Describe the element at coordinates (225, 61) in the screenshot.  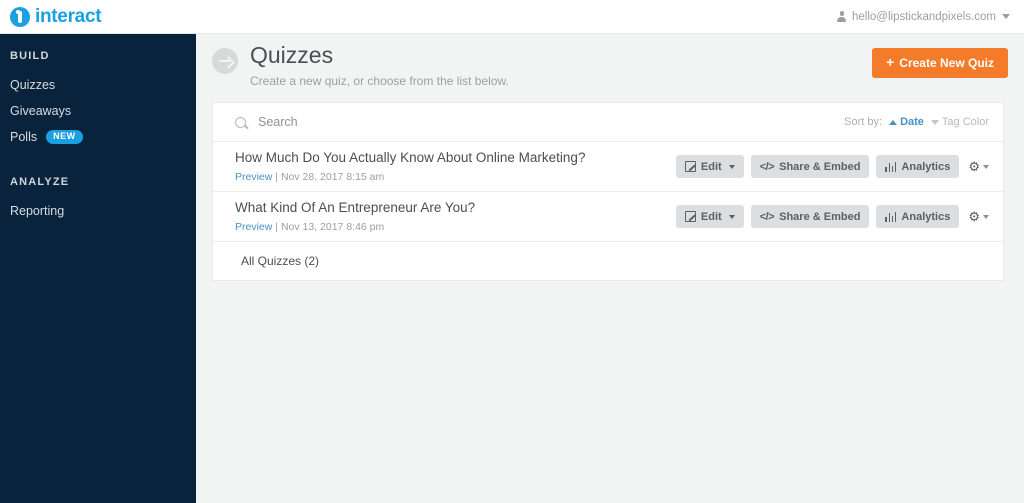
I see `arrow-right-circle-icon` at that location.